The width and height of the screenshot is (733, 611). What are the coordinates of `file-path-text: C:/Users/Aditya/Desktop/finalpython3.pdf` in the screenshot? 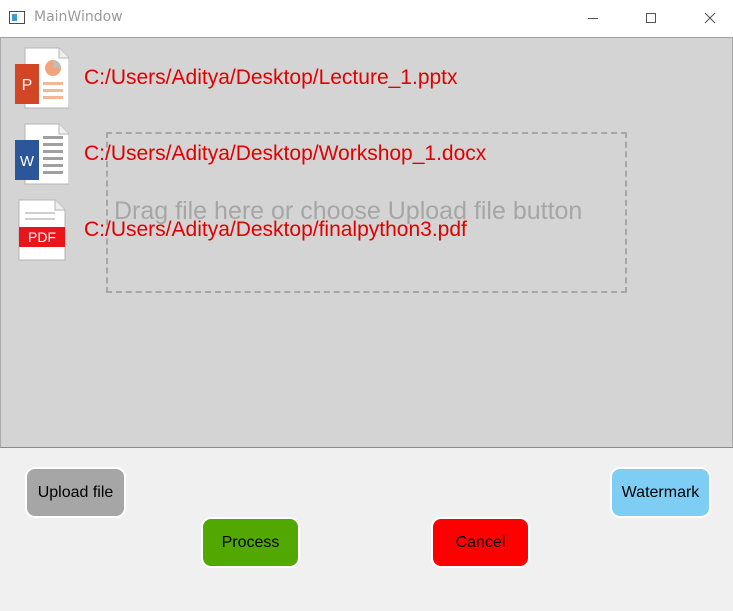 It's located at (275, 229).